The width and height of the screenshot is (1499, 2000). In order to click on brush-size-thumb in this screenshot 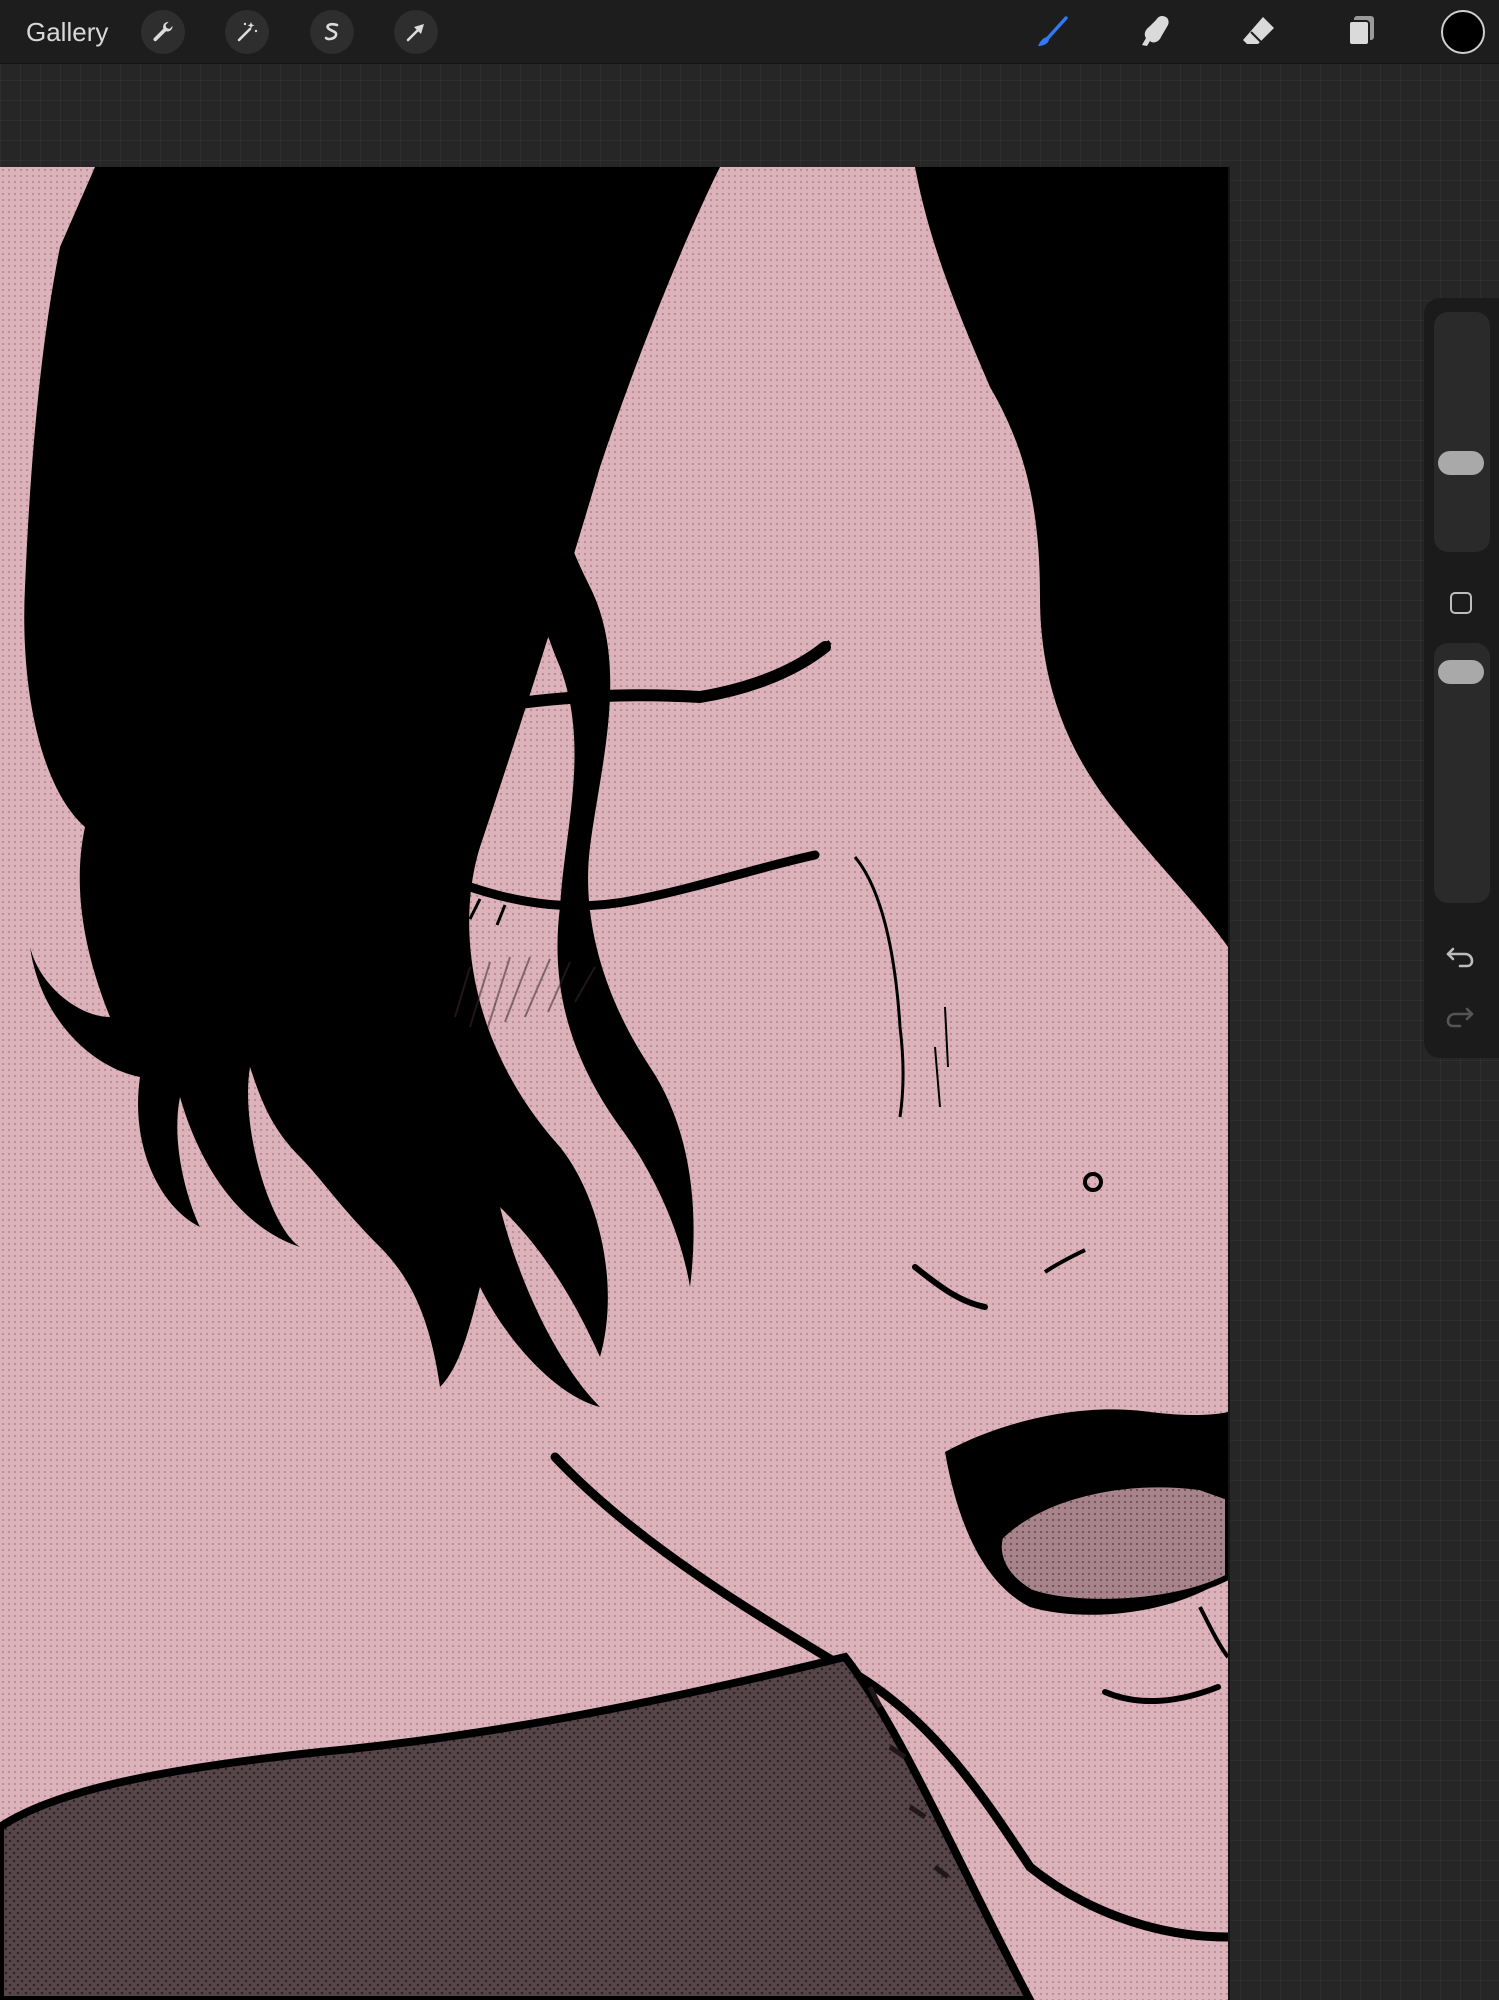, I will do `click(1461, 462)`.